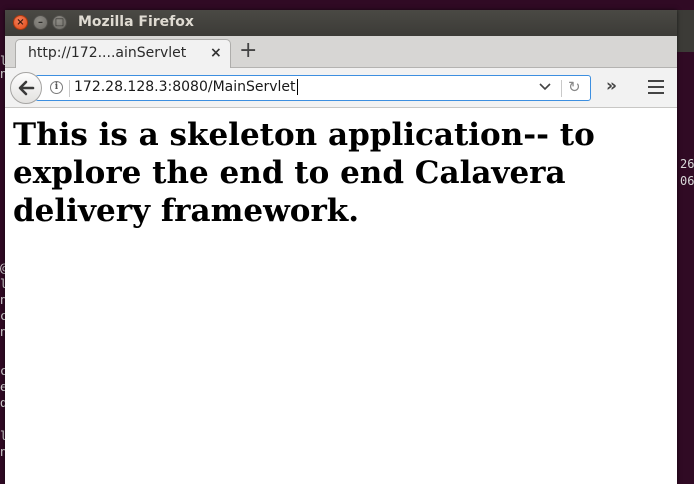 Image resolution: width=694 pixels, height=484 pixels. I want to click on tab-main-servlet: http://172....ainServlet ×, so click(123, 53).